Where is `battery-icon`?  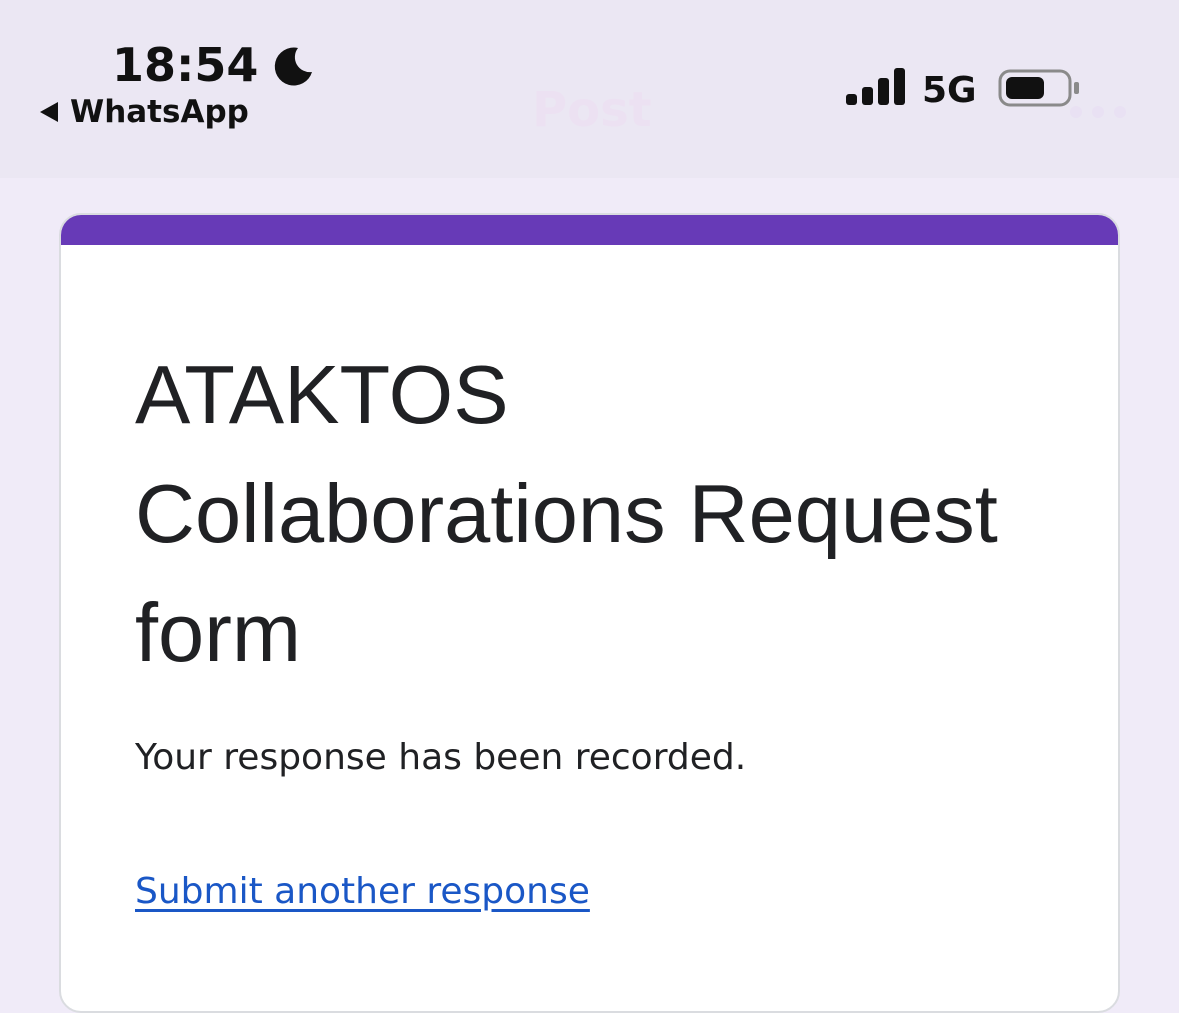
battery-icon is located at coordinates (1038, 88).